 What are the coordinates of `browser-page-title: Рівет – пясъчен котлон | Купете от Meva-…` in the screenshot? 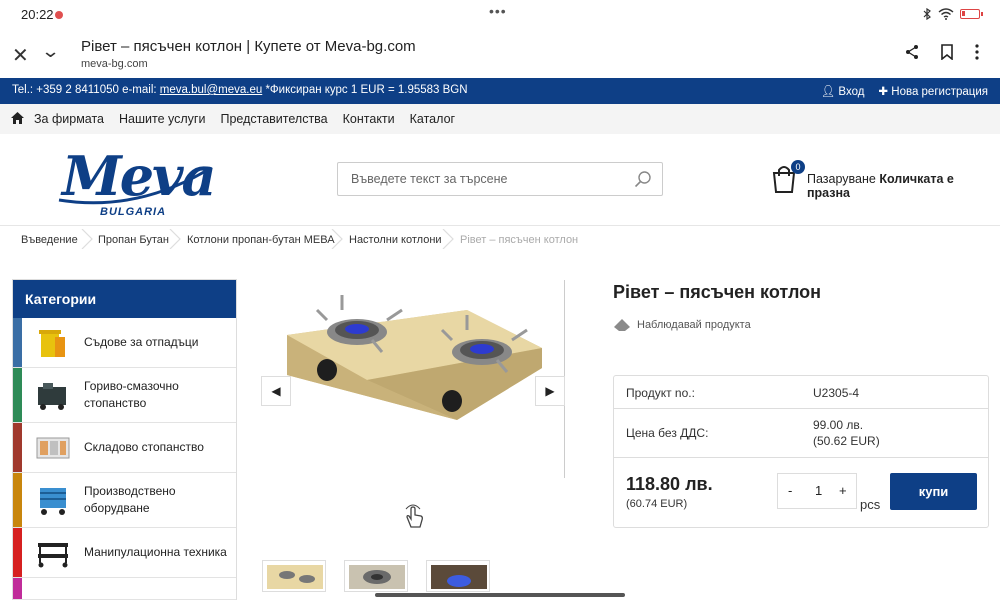 It's located at (248, 46).